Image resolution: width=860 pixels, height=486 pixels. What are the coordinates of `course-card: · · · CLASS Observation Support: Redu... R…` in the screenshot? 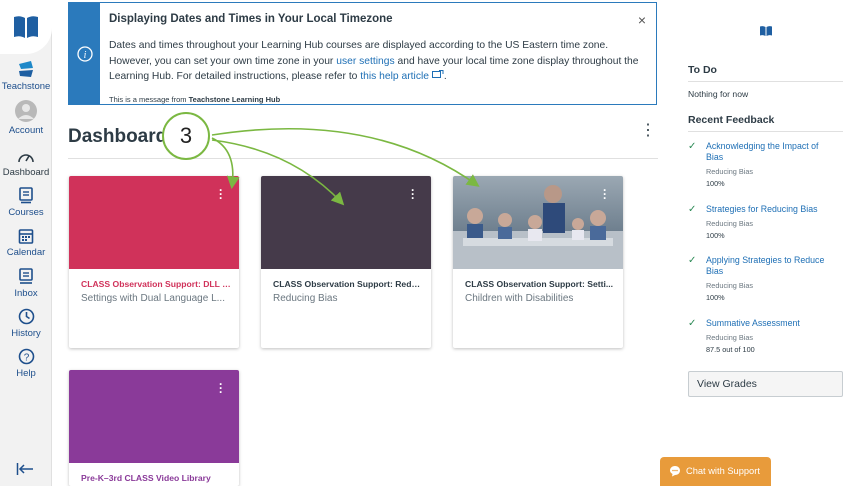 It's located at (346, 262).